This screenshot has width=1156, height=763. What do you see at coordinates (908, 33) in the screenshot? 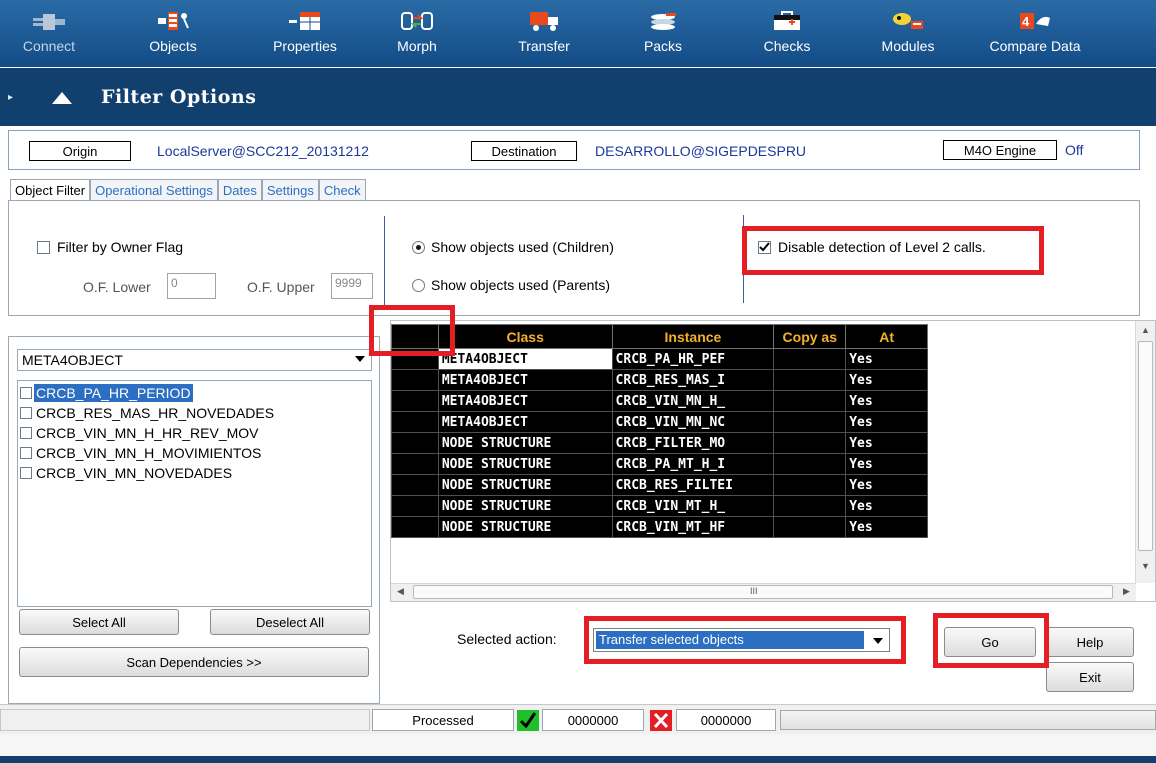
I see `modules-button: Modules` at bounding box center [908, 33].